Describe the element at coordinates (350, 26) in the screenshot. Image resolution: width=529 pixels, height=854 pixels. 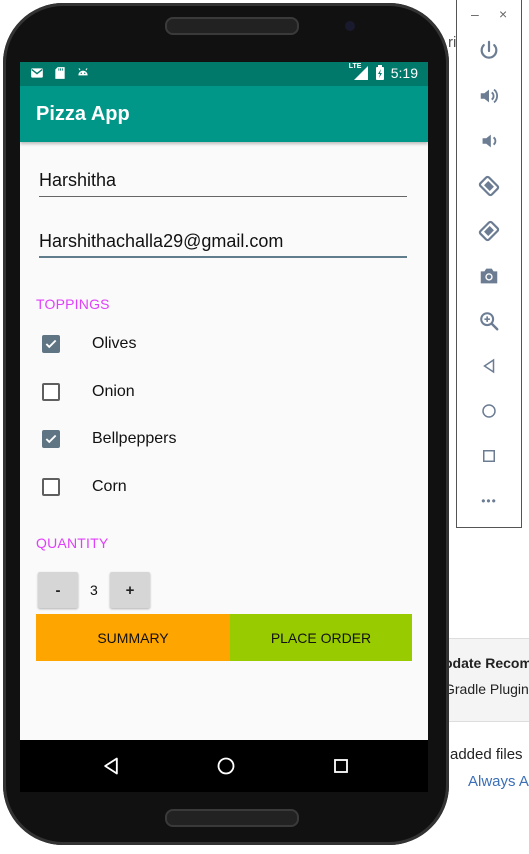
I see `front-camera` at that location.